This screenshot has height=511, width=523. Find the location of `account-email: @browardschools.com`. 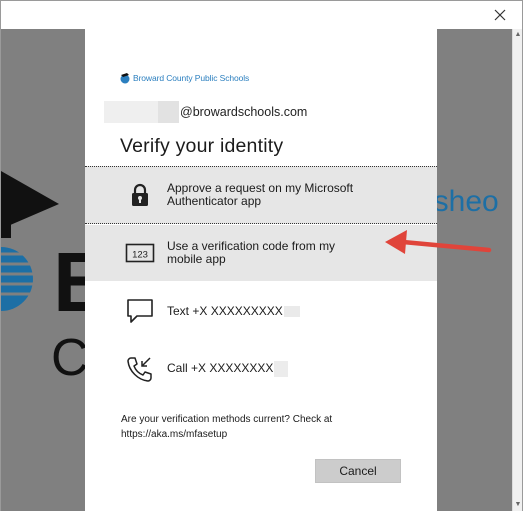

account-email: @browardschools.com is located at coordinates (205, 112).